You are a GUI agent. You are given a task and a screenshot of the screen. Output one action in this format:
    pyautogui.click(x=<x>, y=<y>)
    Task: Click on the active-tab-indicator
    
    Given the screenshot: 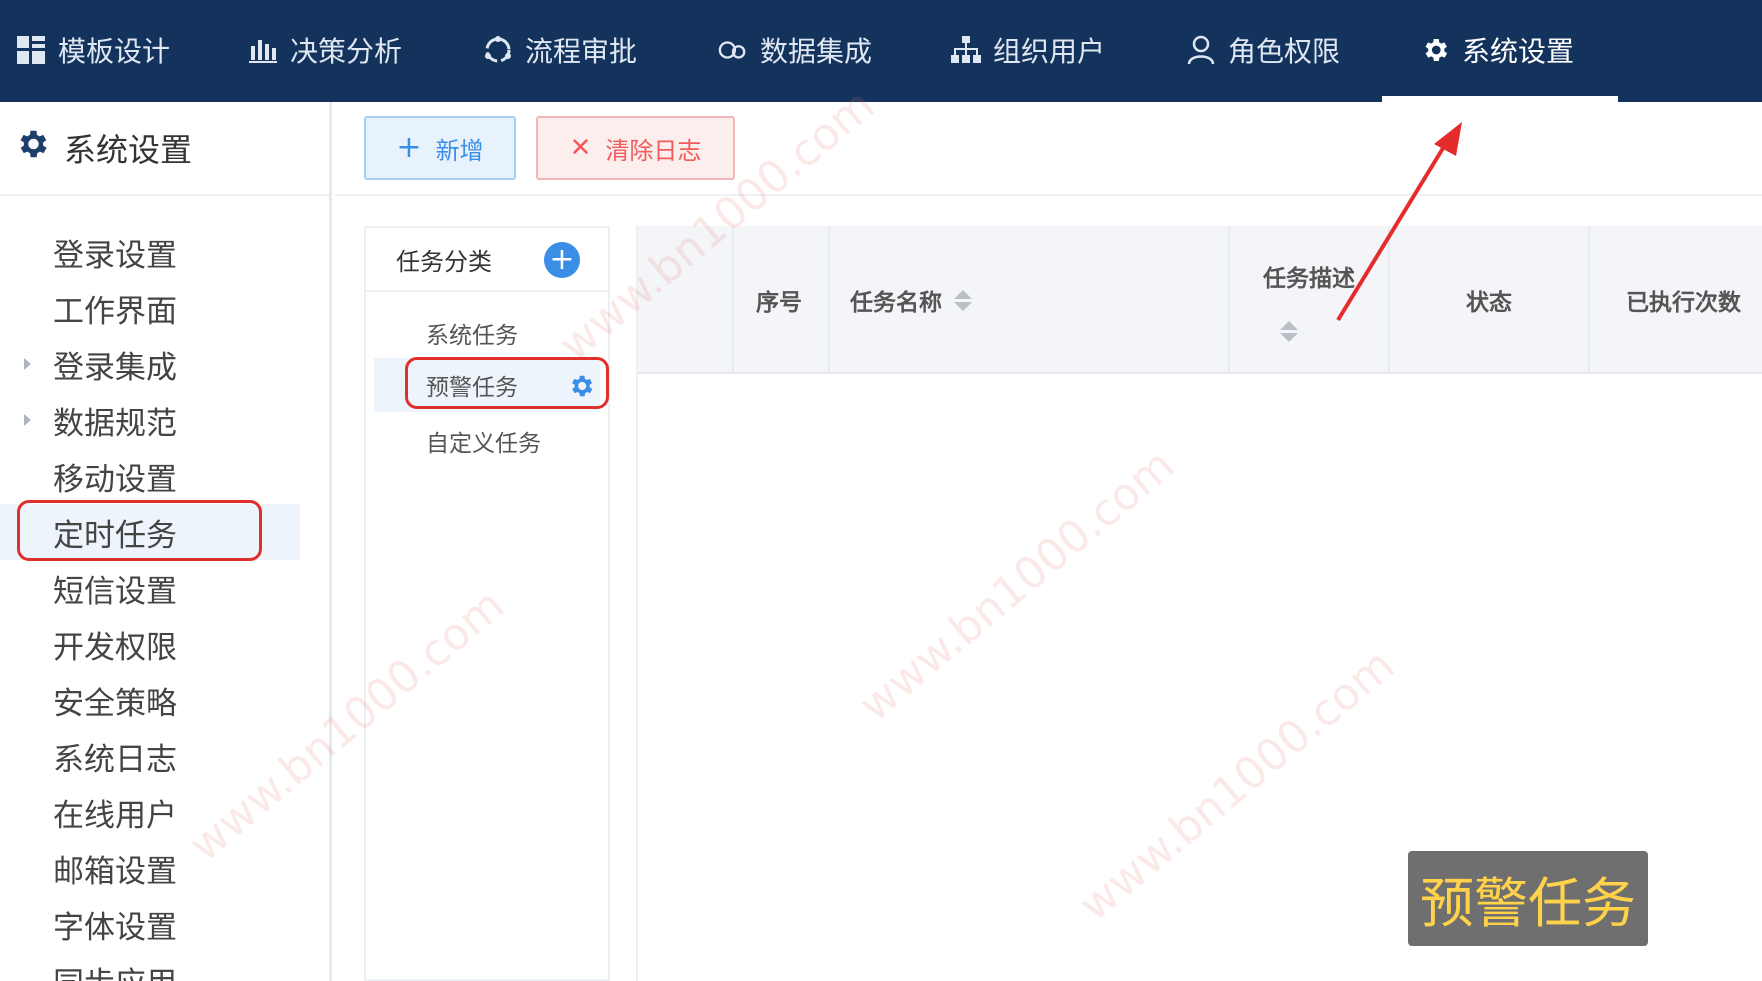 What is the action you would take?
    pyautogui.click(x=1500, y=99)
    